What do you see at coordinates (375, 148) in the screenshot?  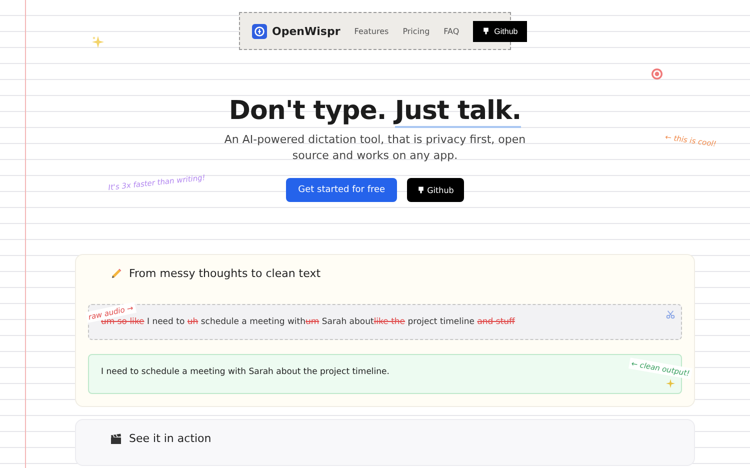 I see `hero-subtitle: An AI-powered dictation tool, that is privacy first, open source and works on any app.` at bounding box center [375, 148].